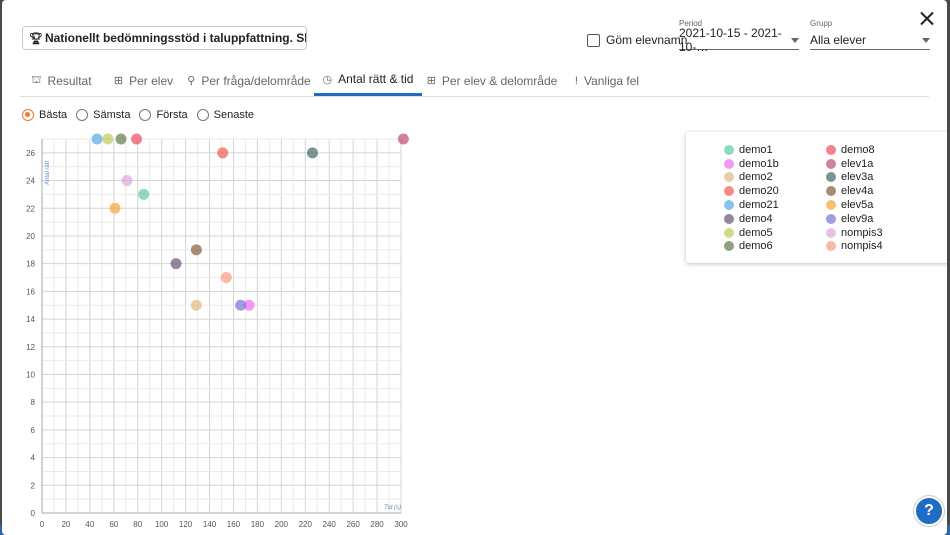 This screenshot has width=950, height=535. Describe the element at coordinates (756, 149) in the screenshot. I see `legend-label: demo1` at that location.